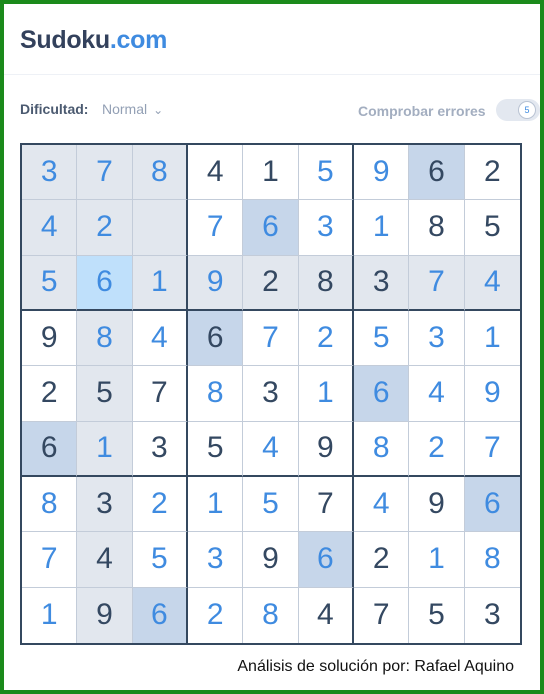 This screenshot has height=694, width=544. Describe the element at coordinates (138, 40) in the screenshot. I see `logo-suffix: .com` at that location.